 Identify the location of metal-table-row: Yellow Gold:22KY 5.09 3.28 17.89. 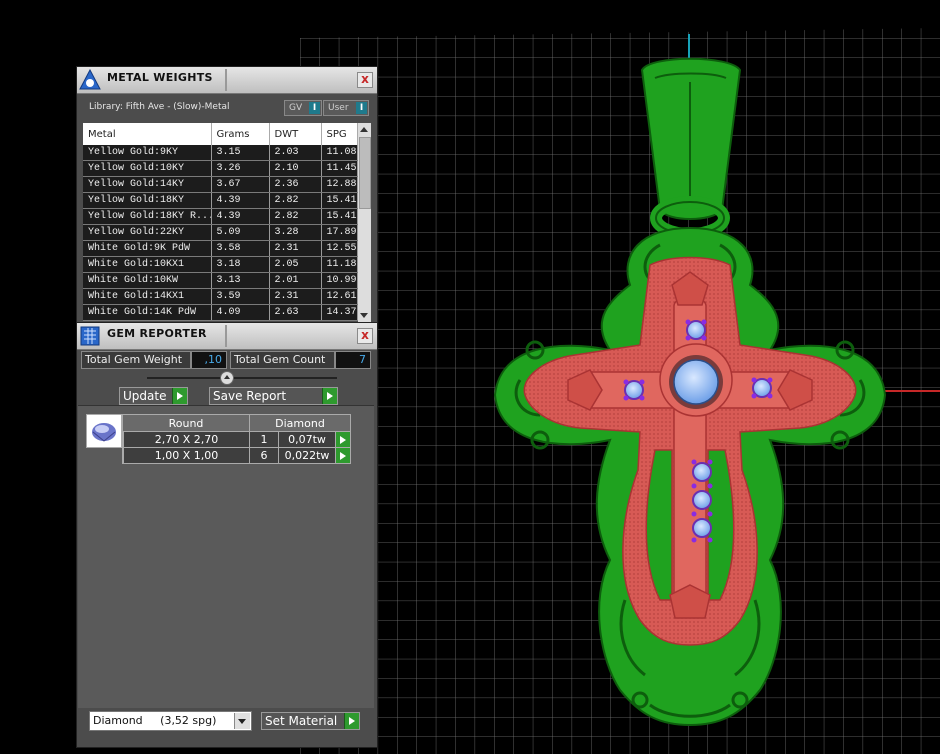
(220, 232).